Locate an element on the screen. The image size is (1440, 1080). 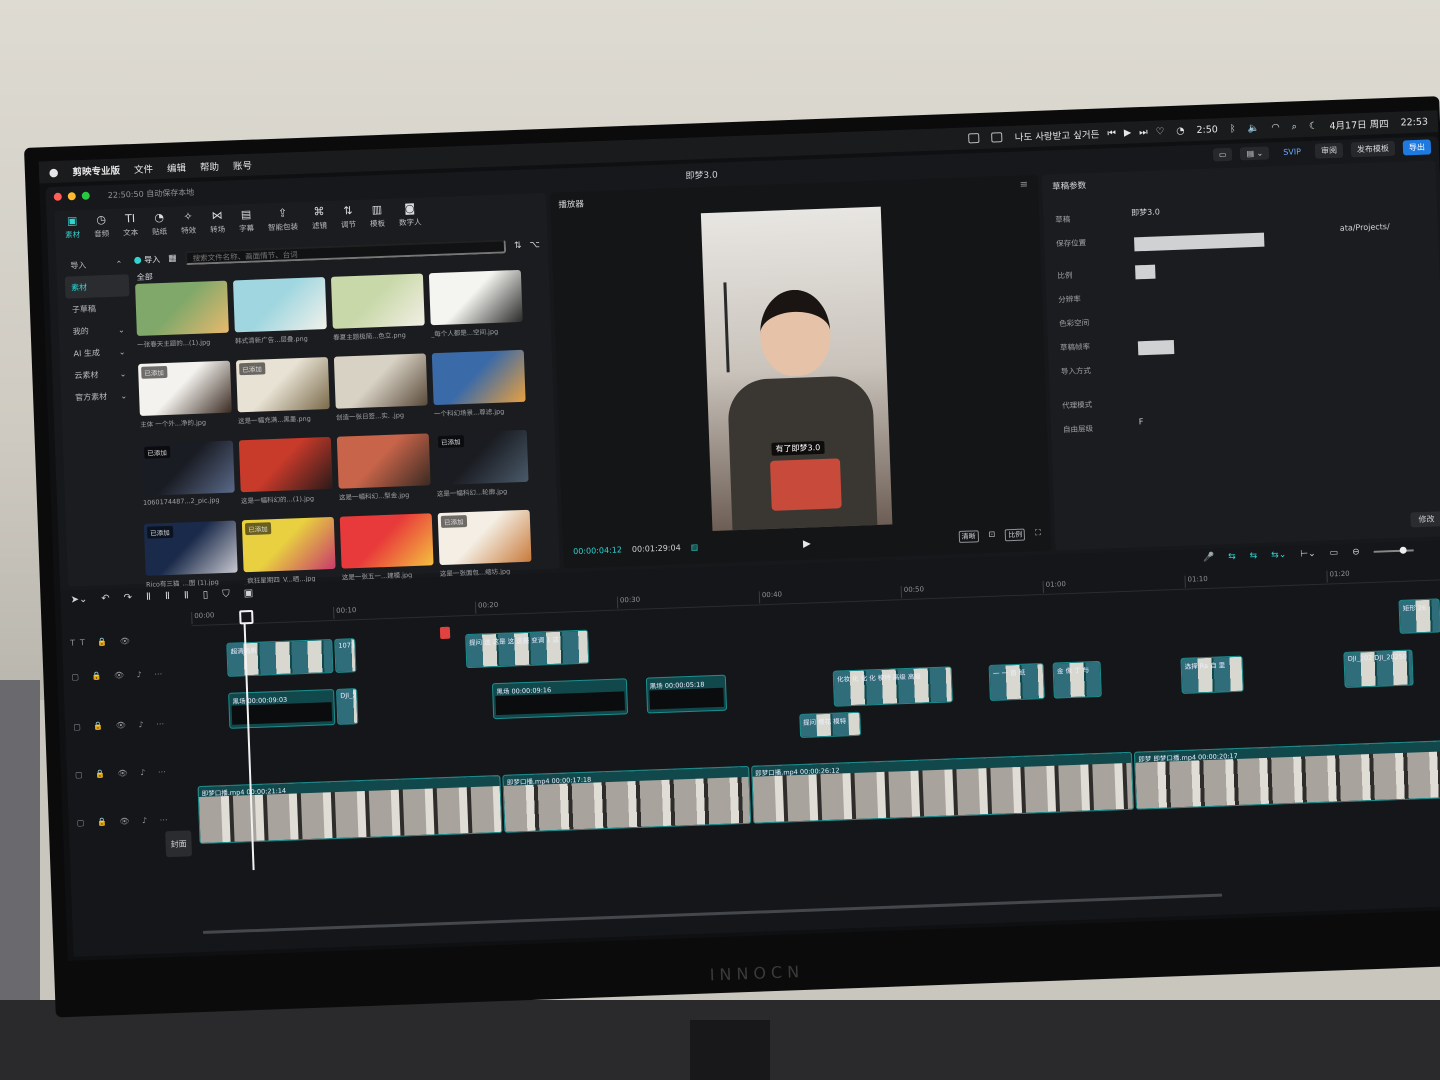
now-playing: 나도 사랑받고 싶거든 ⏮ ▶ ⏭ ♡ is located at coordinates (1089, 134).